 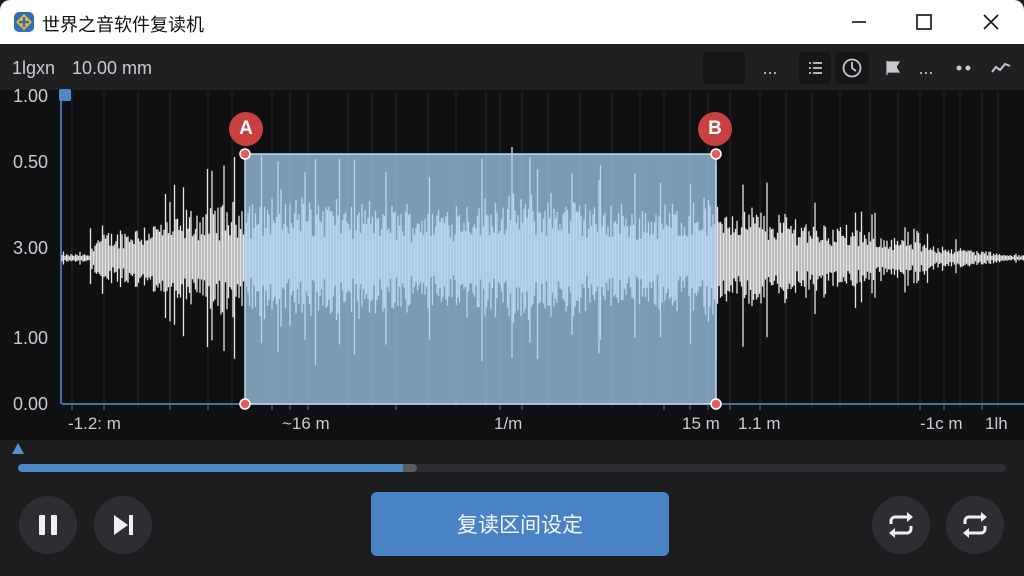 I want to click on wave-button, so click(x=1001, y=68).